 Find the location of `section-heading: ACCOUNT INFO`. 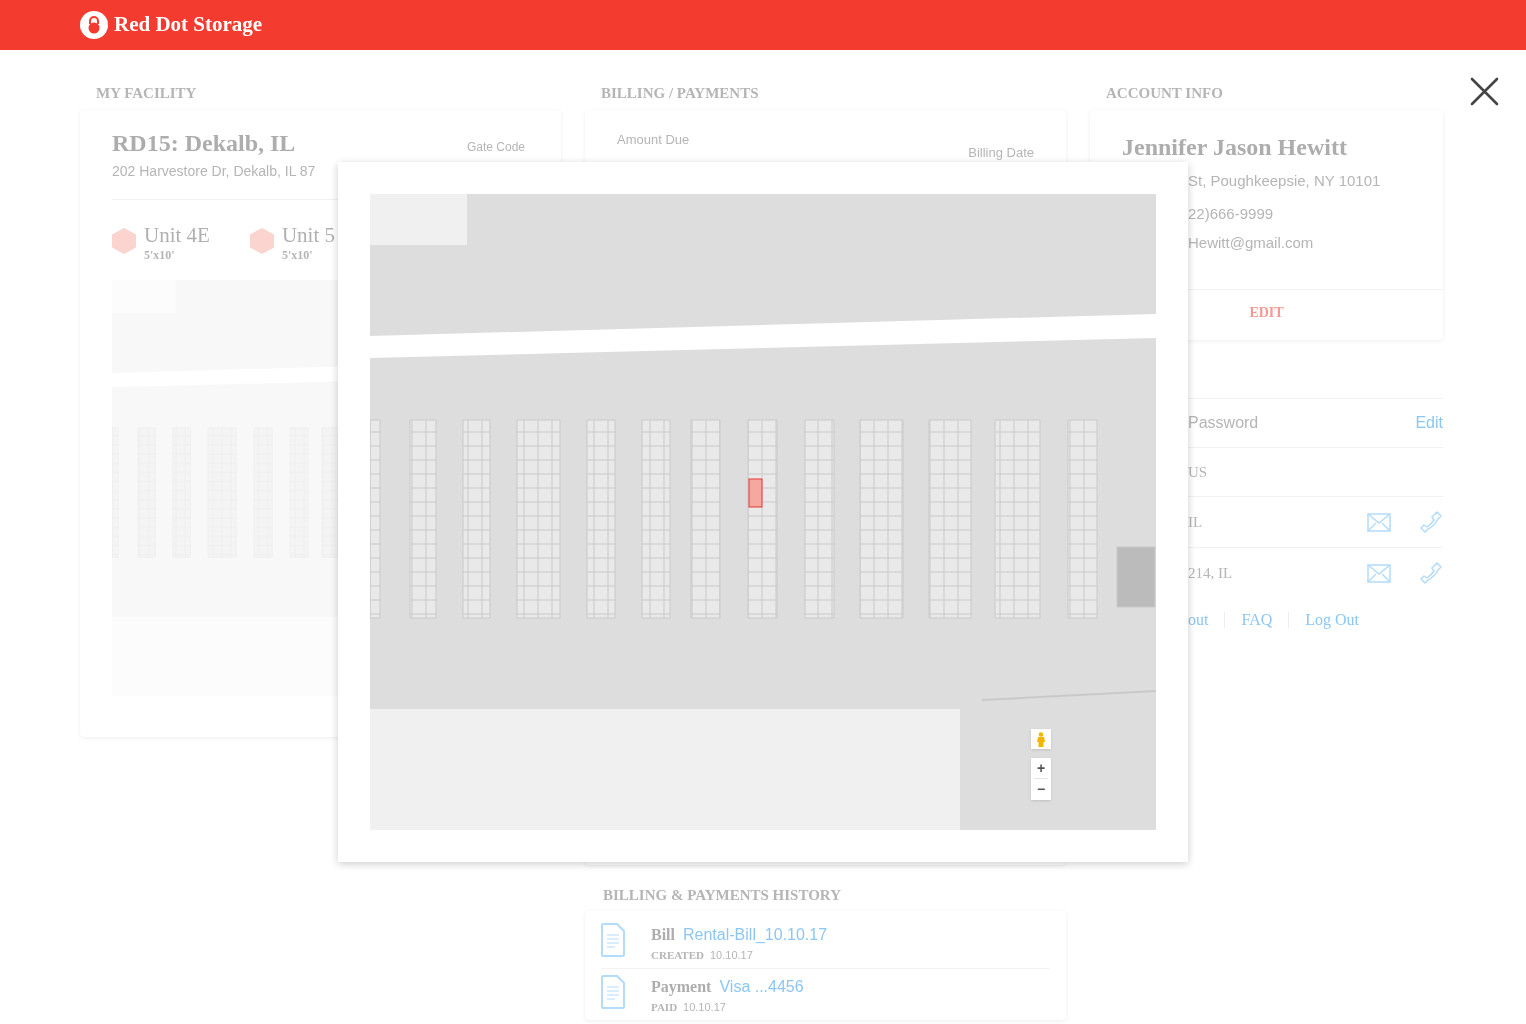

section-heading: ACCOUNT INFO is located at coordinates (1164, 93).